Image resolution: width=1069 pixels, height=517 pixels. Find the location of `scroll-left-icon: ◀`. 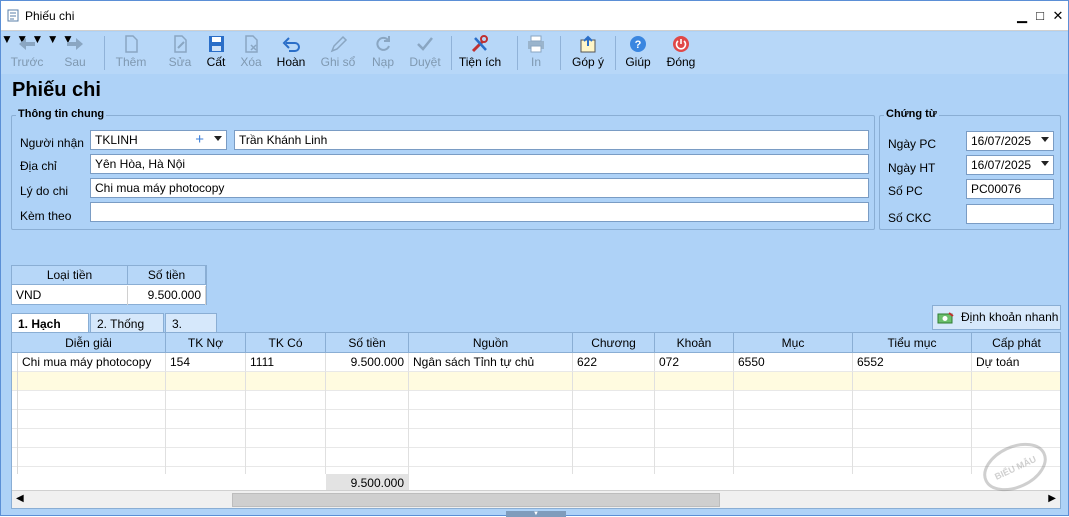

scroll-left-icon: ◀ is located at coordinates (20, 498).